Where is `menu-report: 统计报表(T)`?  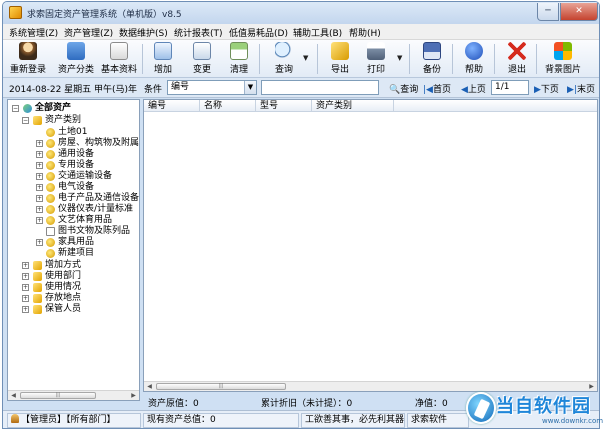 menu-report: 统计报表(T) is located at coordinates (198, 32).